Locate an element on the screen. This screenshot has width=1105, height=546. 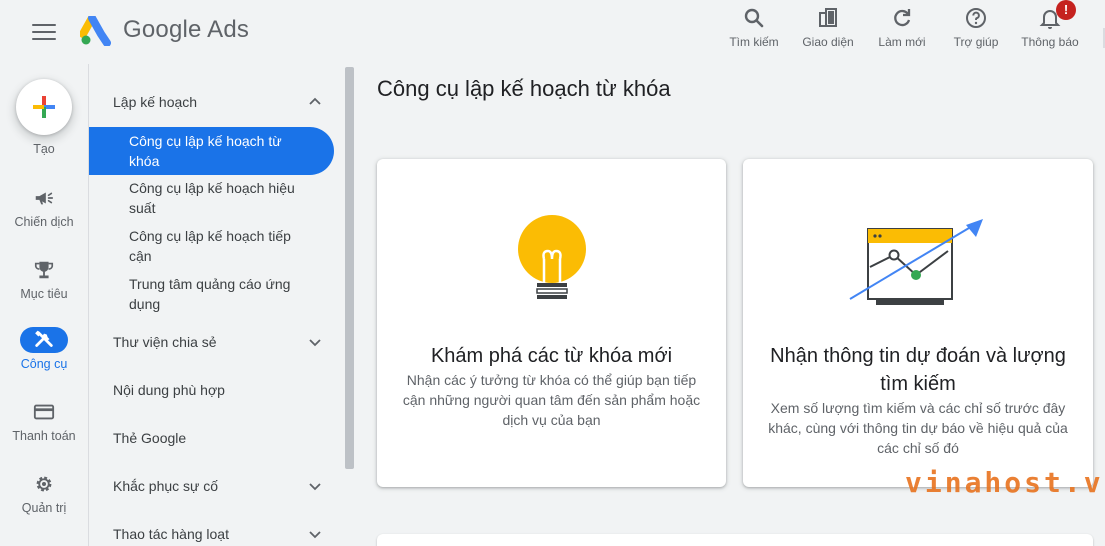
forecast-chart-icon is located at coordinates (916, 262).